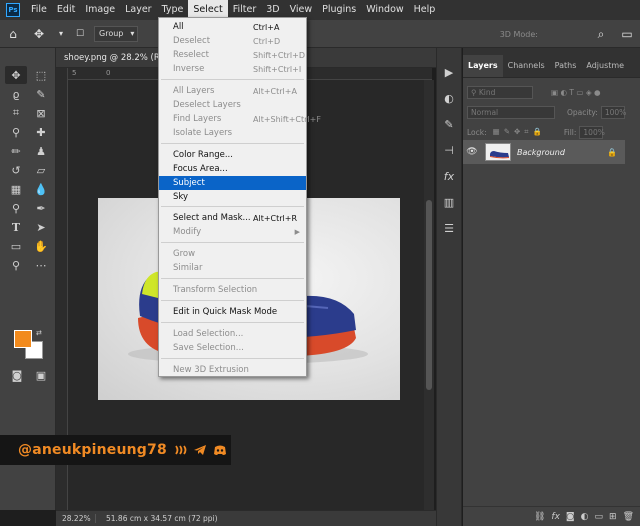 This screenshot has width=640, height=526. Describe the element at coordinates (449, 72) in the screenshot. I see `play-icon: ▶` at that location.